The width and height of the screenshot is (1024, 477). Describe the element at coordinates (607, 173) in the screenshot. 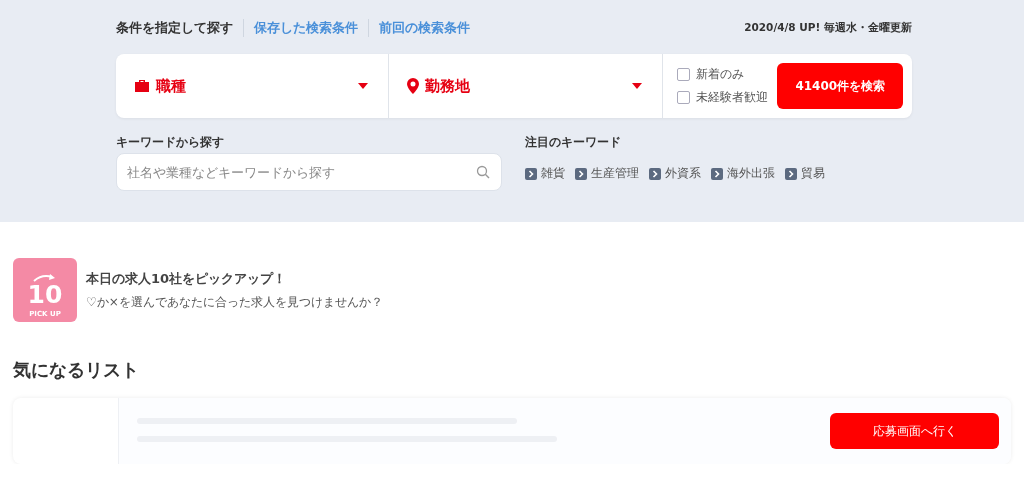

I see `keyword-link: 生産管理` at that location.